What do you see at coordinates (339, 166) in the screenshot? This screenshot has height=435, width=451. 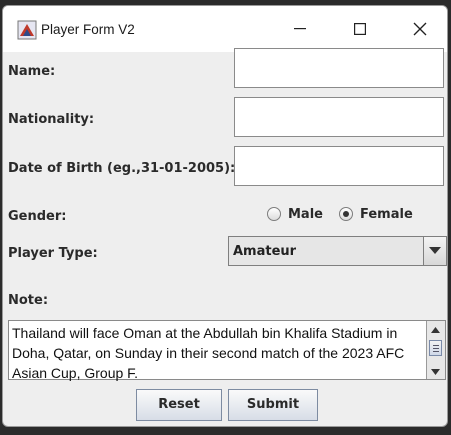 I see `dob-field` at bounding box center [339, 166].